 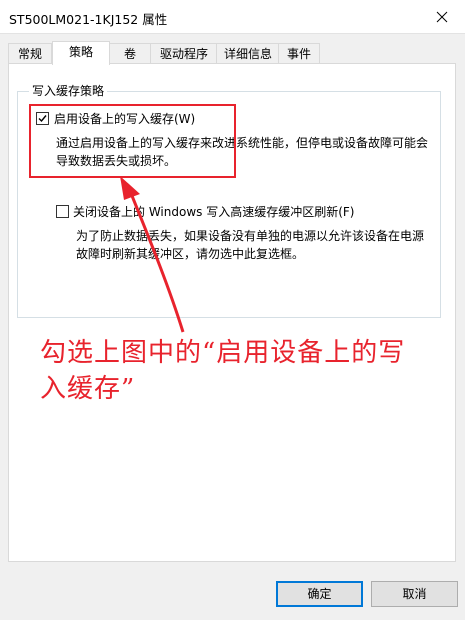 I want to click on cancel-button: 取消, so click(x=414, y=594).